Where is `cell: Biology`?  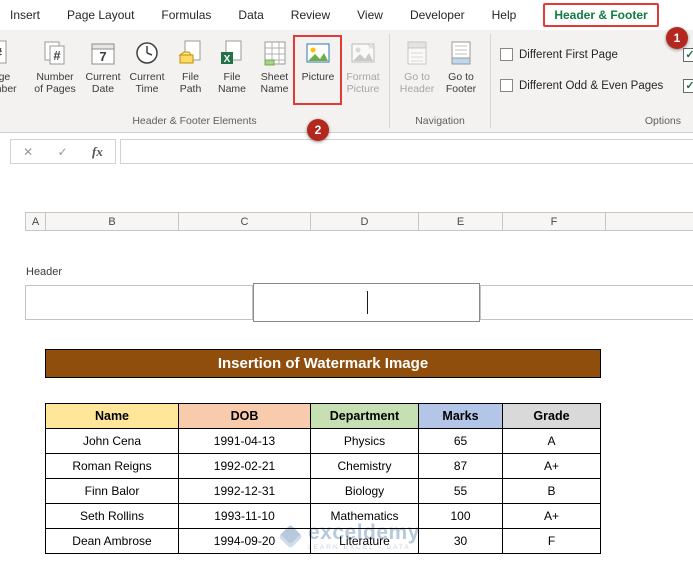 cell: Biology is located at coordinates (364, 491).